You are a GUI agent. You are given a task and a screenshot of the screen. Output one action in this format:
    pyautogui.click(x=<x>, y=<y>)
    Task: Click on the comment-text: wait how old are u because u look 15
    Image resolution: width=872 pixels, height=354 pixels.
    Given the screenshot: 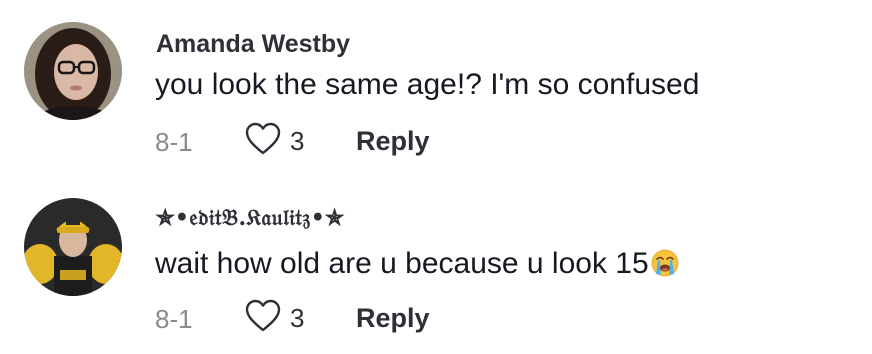 What is the action you would take?
    pyautogui.click(x=417, y=264)
    